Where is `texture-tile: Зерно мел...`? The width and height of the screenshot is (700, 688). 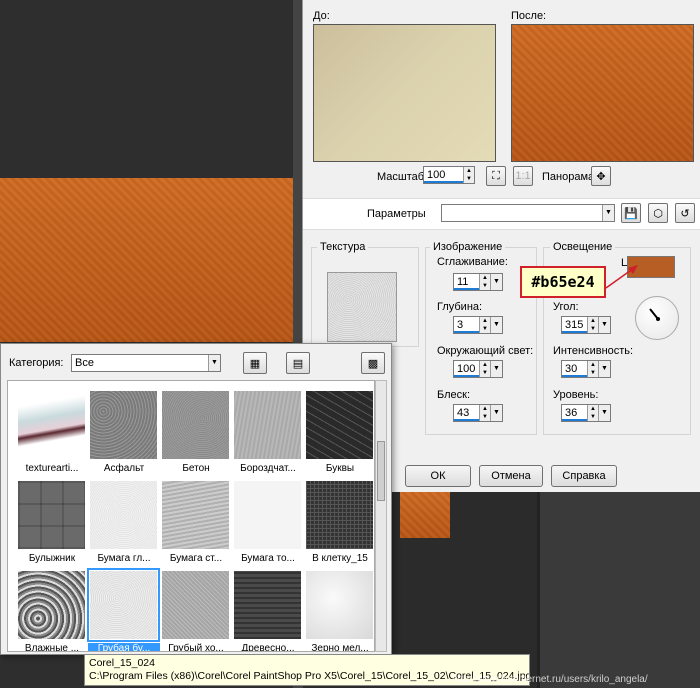 texture-tile: Зерно мел... is located at coordinates (339, 611).